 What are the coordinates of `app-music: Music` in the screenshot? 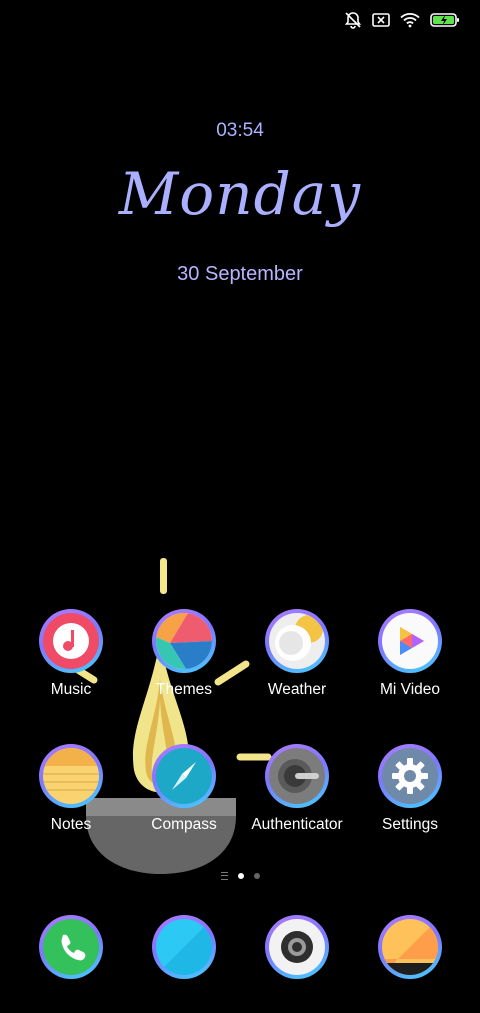 It's located at (71, 654).